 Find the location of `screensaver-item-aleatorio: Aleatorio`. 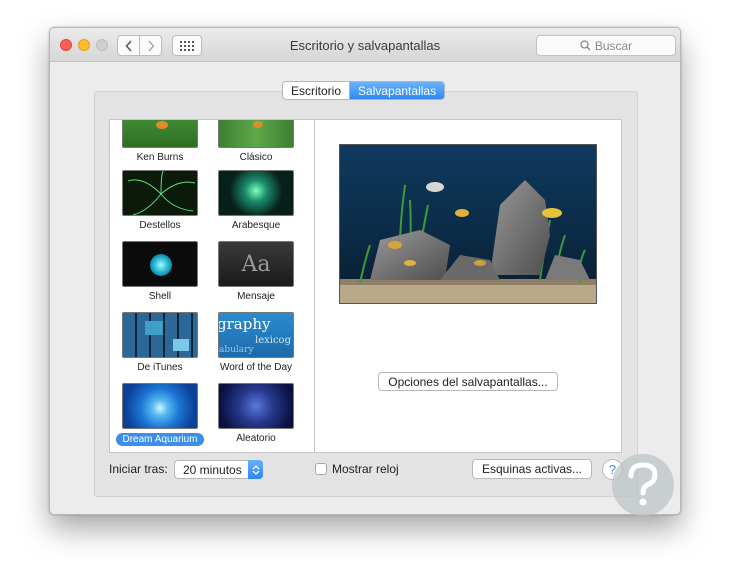

screensaver-item-aleatorio: Aleatorio is located at coordinates (256, 414).